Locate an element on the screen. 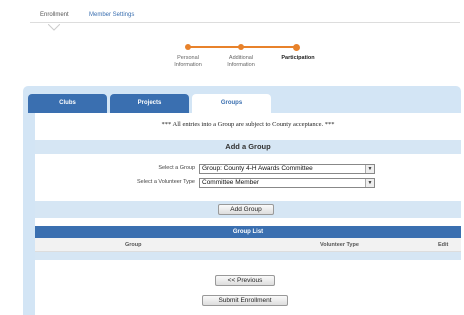 Image resolution: width=464 pixels, height=315 pixels. add-group-button: Add Group is located at coordinates (246, 209).